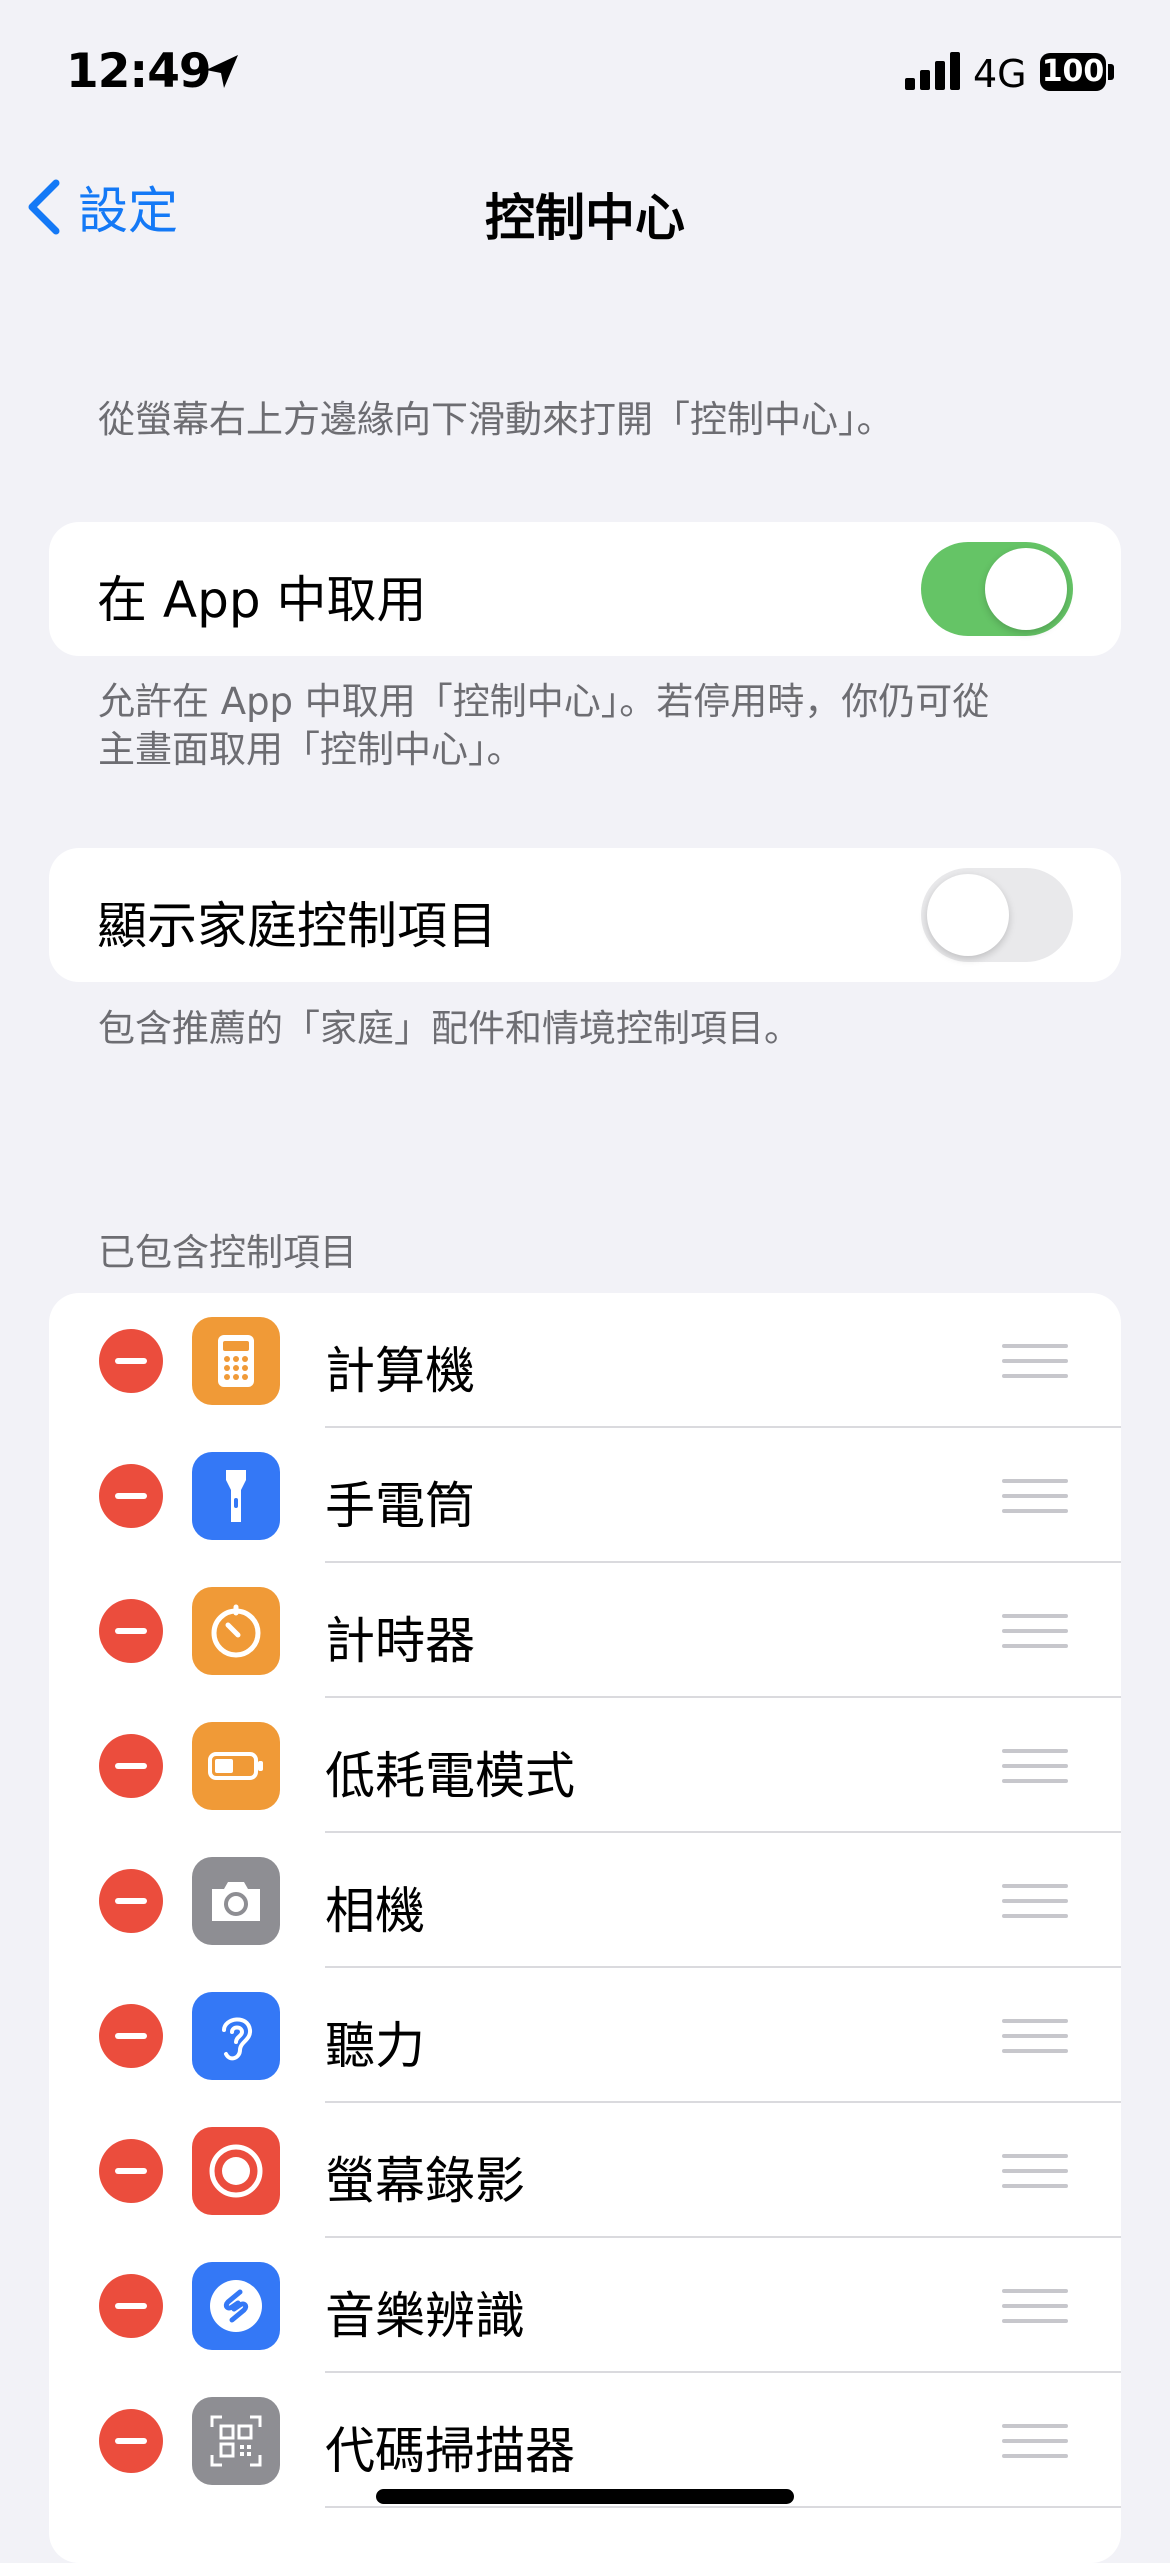 The image size is (1170, 2563). I want to click on record-icon, so click(236, 2171).